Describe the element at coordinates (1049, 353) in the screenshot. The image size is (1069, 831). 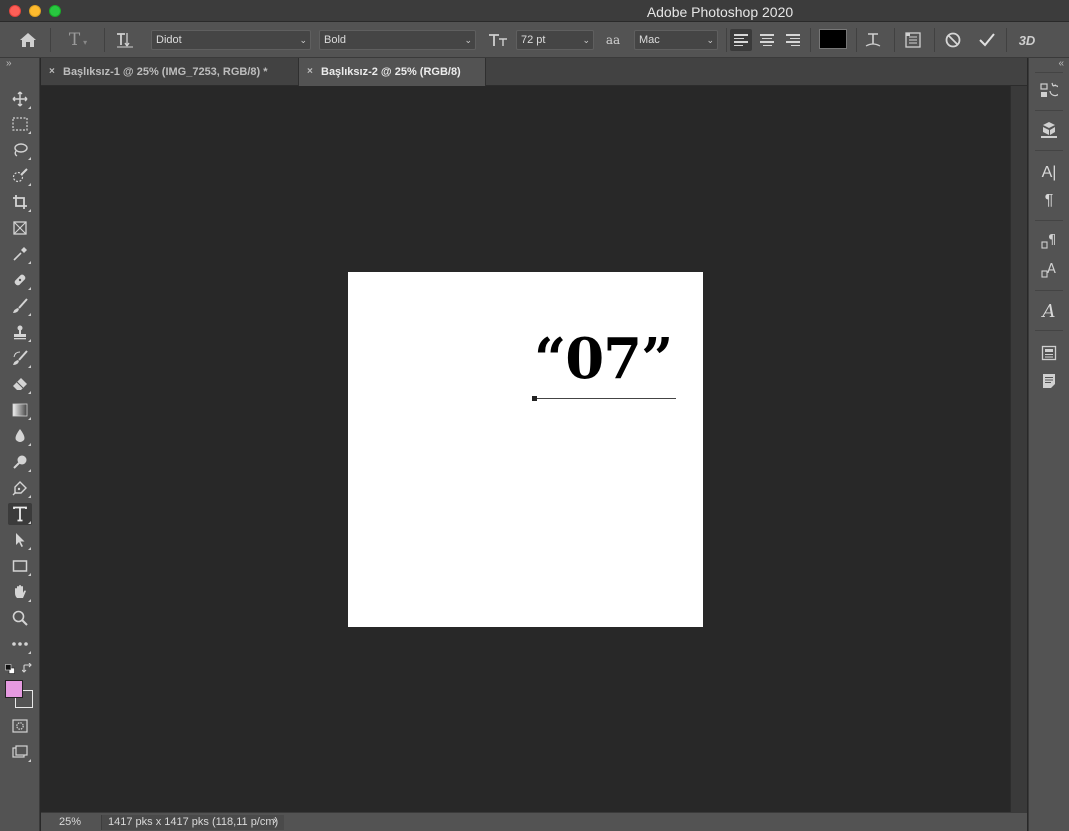
I see `properties-panel-button` at that location.